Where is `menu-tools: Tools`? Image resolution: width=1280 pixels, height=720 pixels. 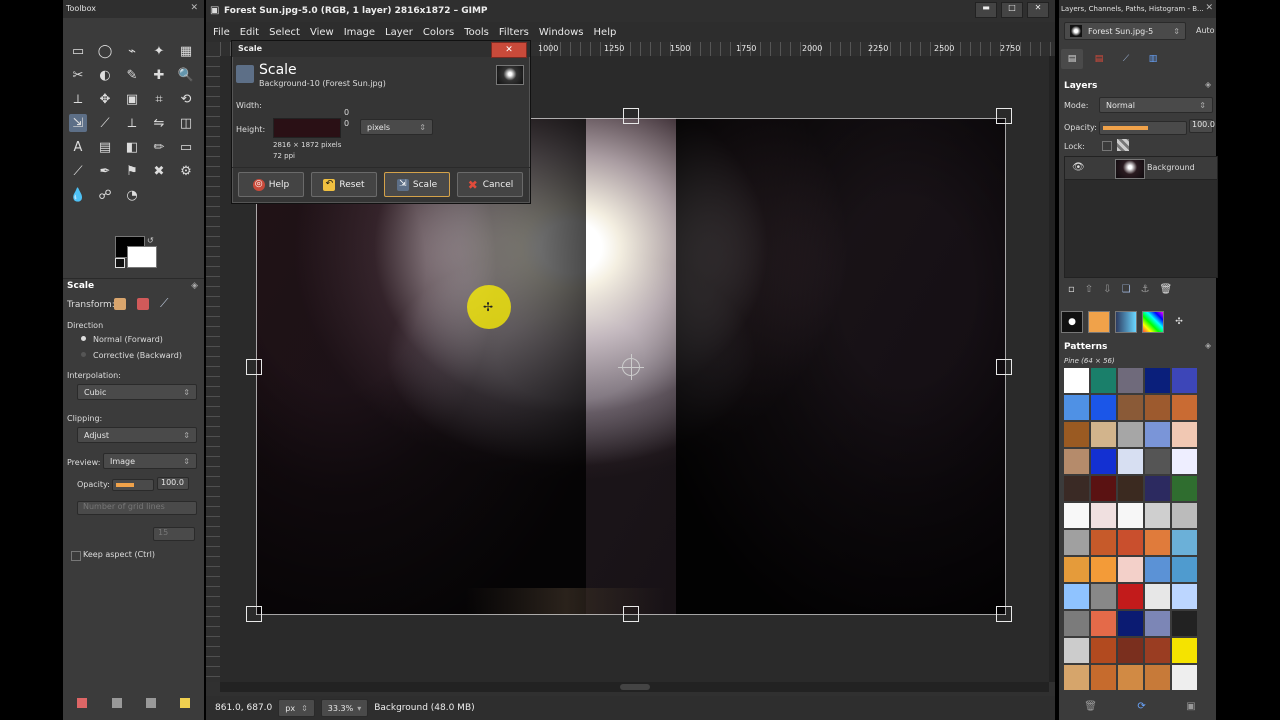 menu-tools: Tools is located at coordinates (476, 32).